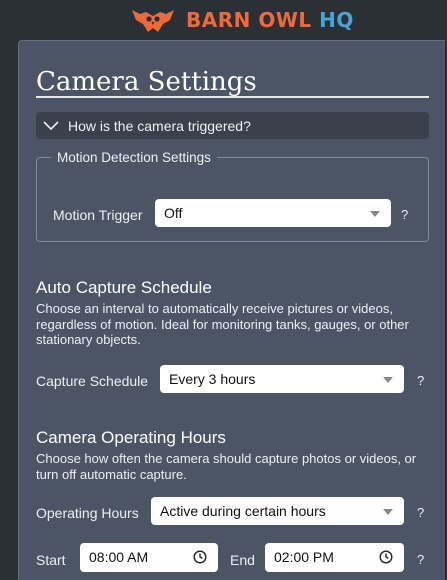  What do you see at coordinates (119, 557) in the screenshot?
I see `start-time-value: 08:00 AM` at bounding box center [119, 557].